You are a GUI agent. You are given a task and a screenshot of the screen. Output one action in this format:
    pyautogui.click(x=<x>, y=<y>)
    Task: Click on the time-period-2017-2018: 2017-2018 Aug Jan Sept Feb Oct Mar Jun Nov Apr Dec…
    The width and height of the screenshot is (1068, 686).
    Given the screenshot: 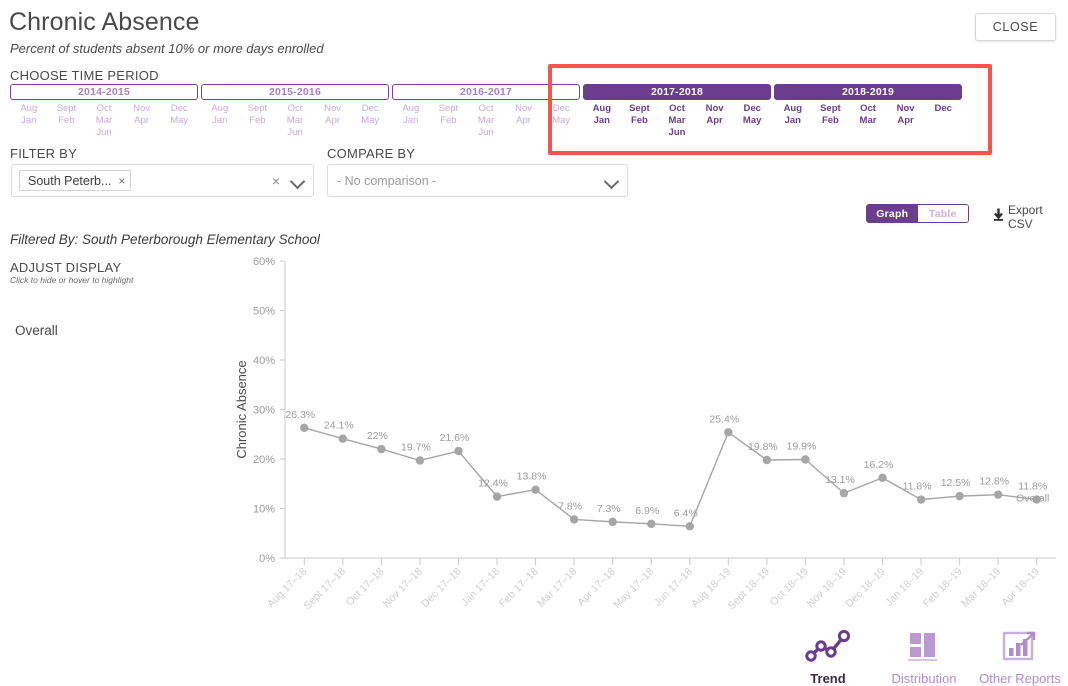 What is the action you would take?
    pyautogui.click(x=677, y=111)
    